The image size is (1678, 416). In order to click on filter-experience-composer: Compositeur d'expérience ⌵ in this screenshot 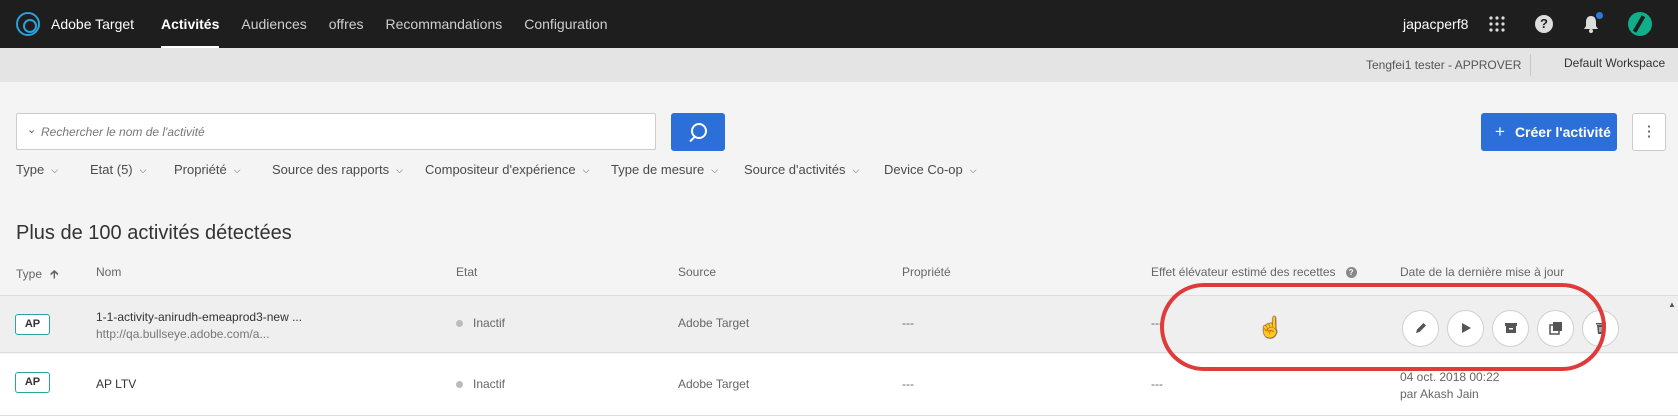, I will do `click(507, 169)`.